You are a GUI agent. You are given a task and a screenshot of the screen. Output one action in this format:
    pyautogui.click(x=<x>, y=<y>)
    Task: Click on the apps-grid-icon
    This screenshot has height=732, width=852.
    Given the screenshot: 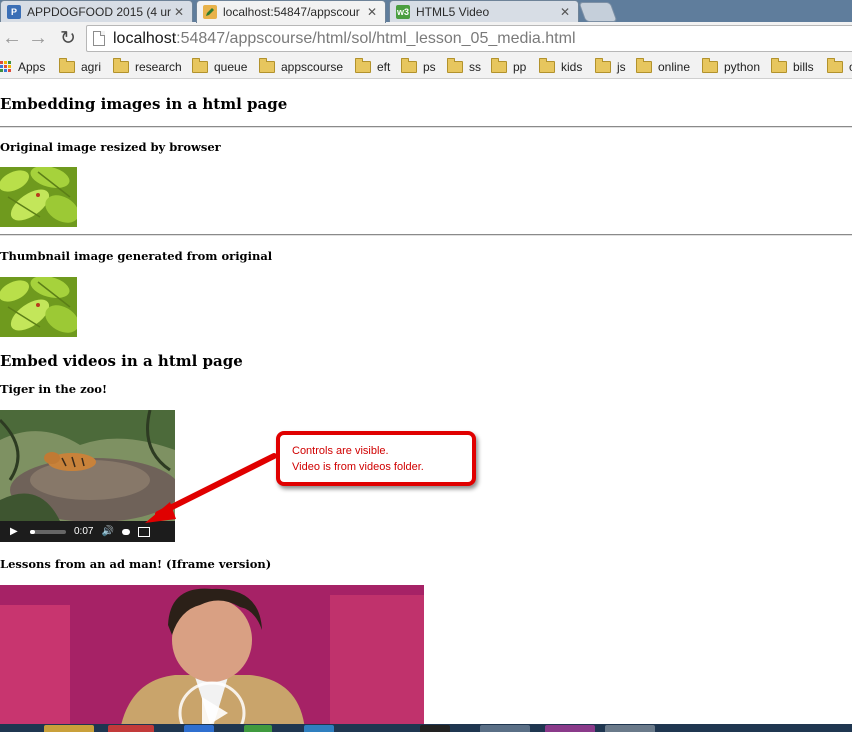 What is the action you would take?
    pyautogui.click(x=6, y=67)
    